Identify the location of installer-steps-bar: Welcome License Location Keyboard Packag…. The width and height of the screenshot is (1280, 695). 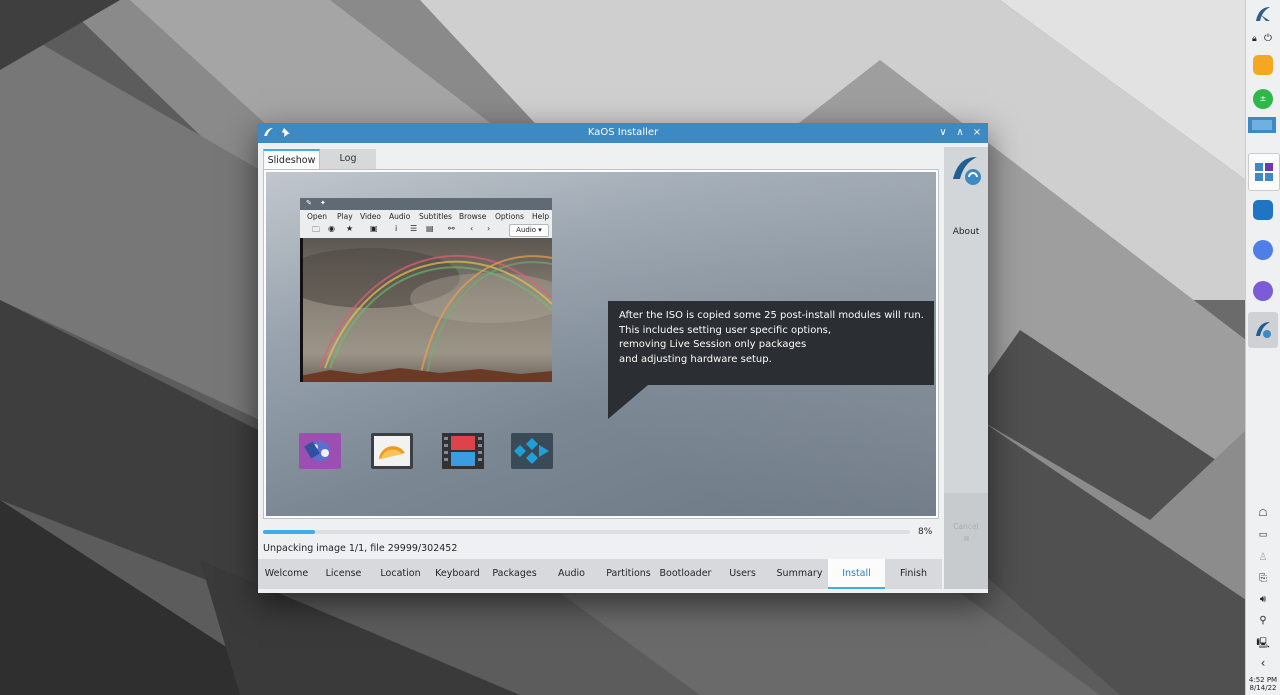
(600, 574).